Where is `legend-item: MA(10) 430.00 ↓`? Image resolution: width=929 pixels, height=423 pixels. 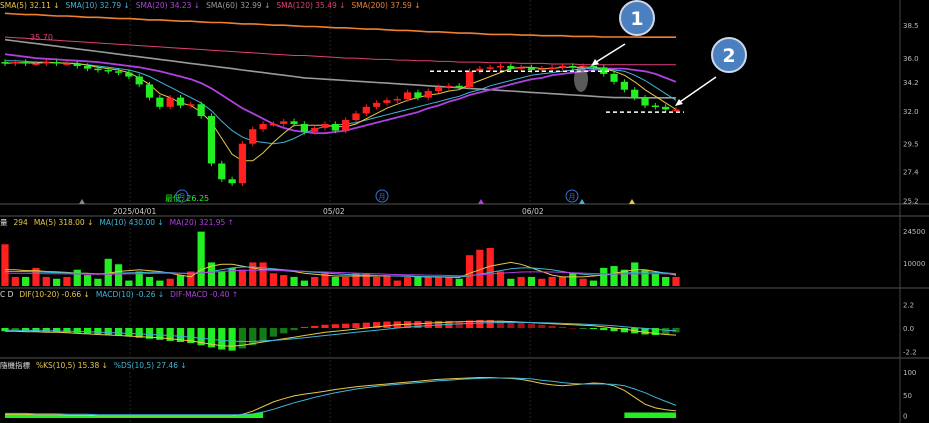
legend-item: MA(10) 430.00 ↓ is located at coordinates (131, 222).